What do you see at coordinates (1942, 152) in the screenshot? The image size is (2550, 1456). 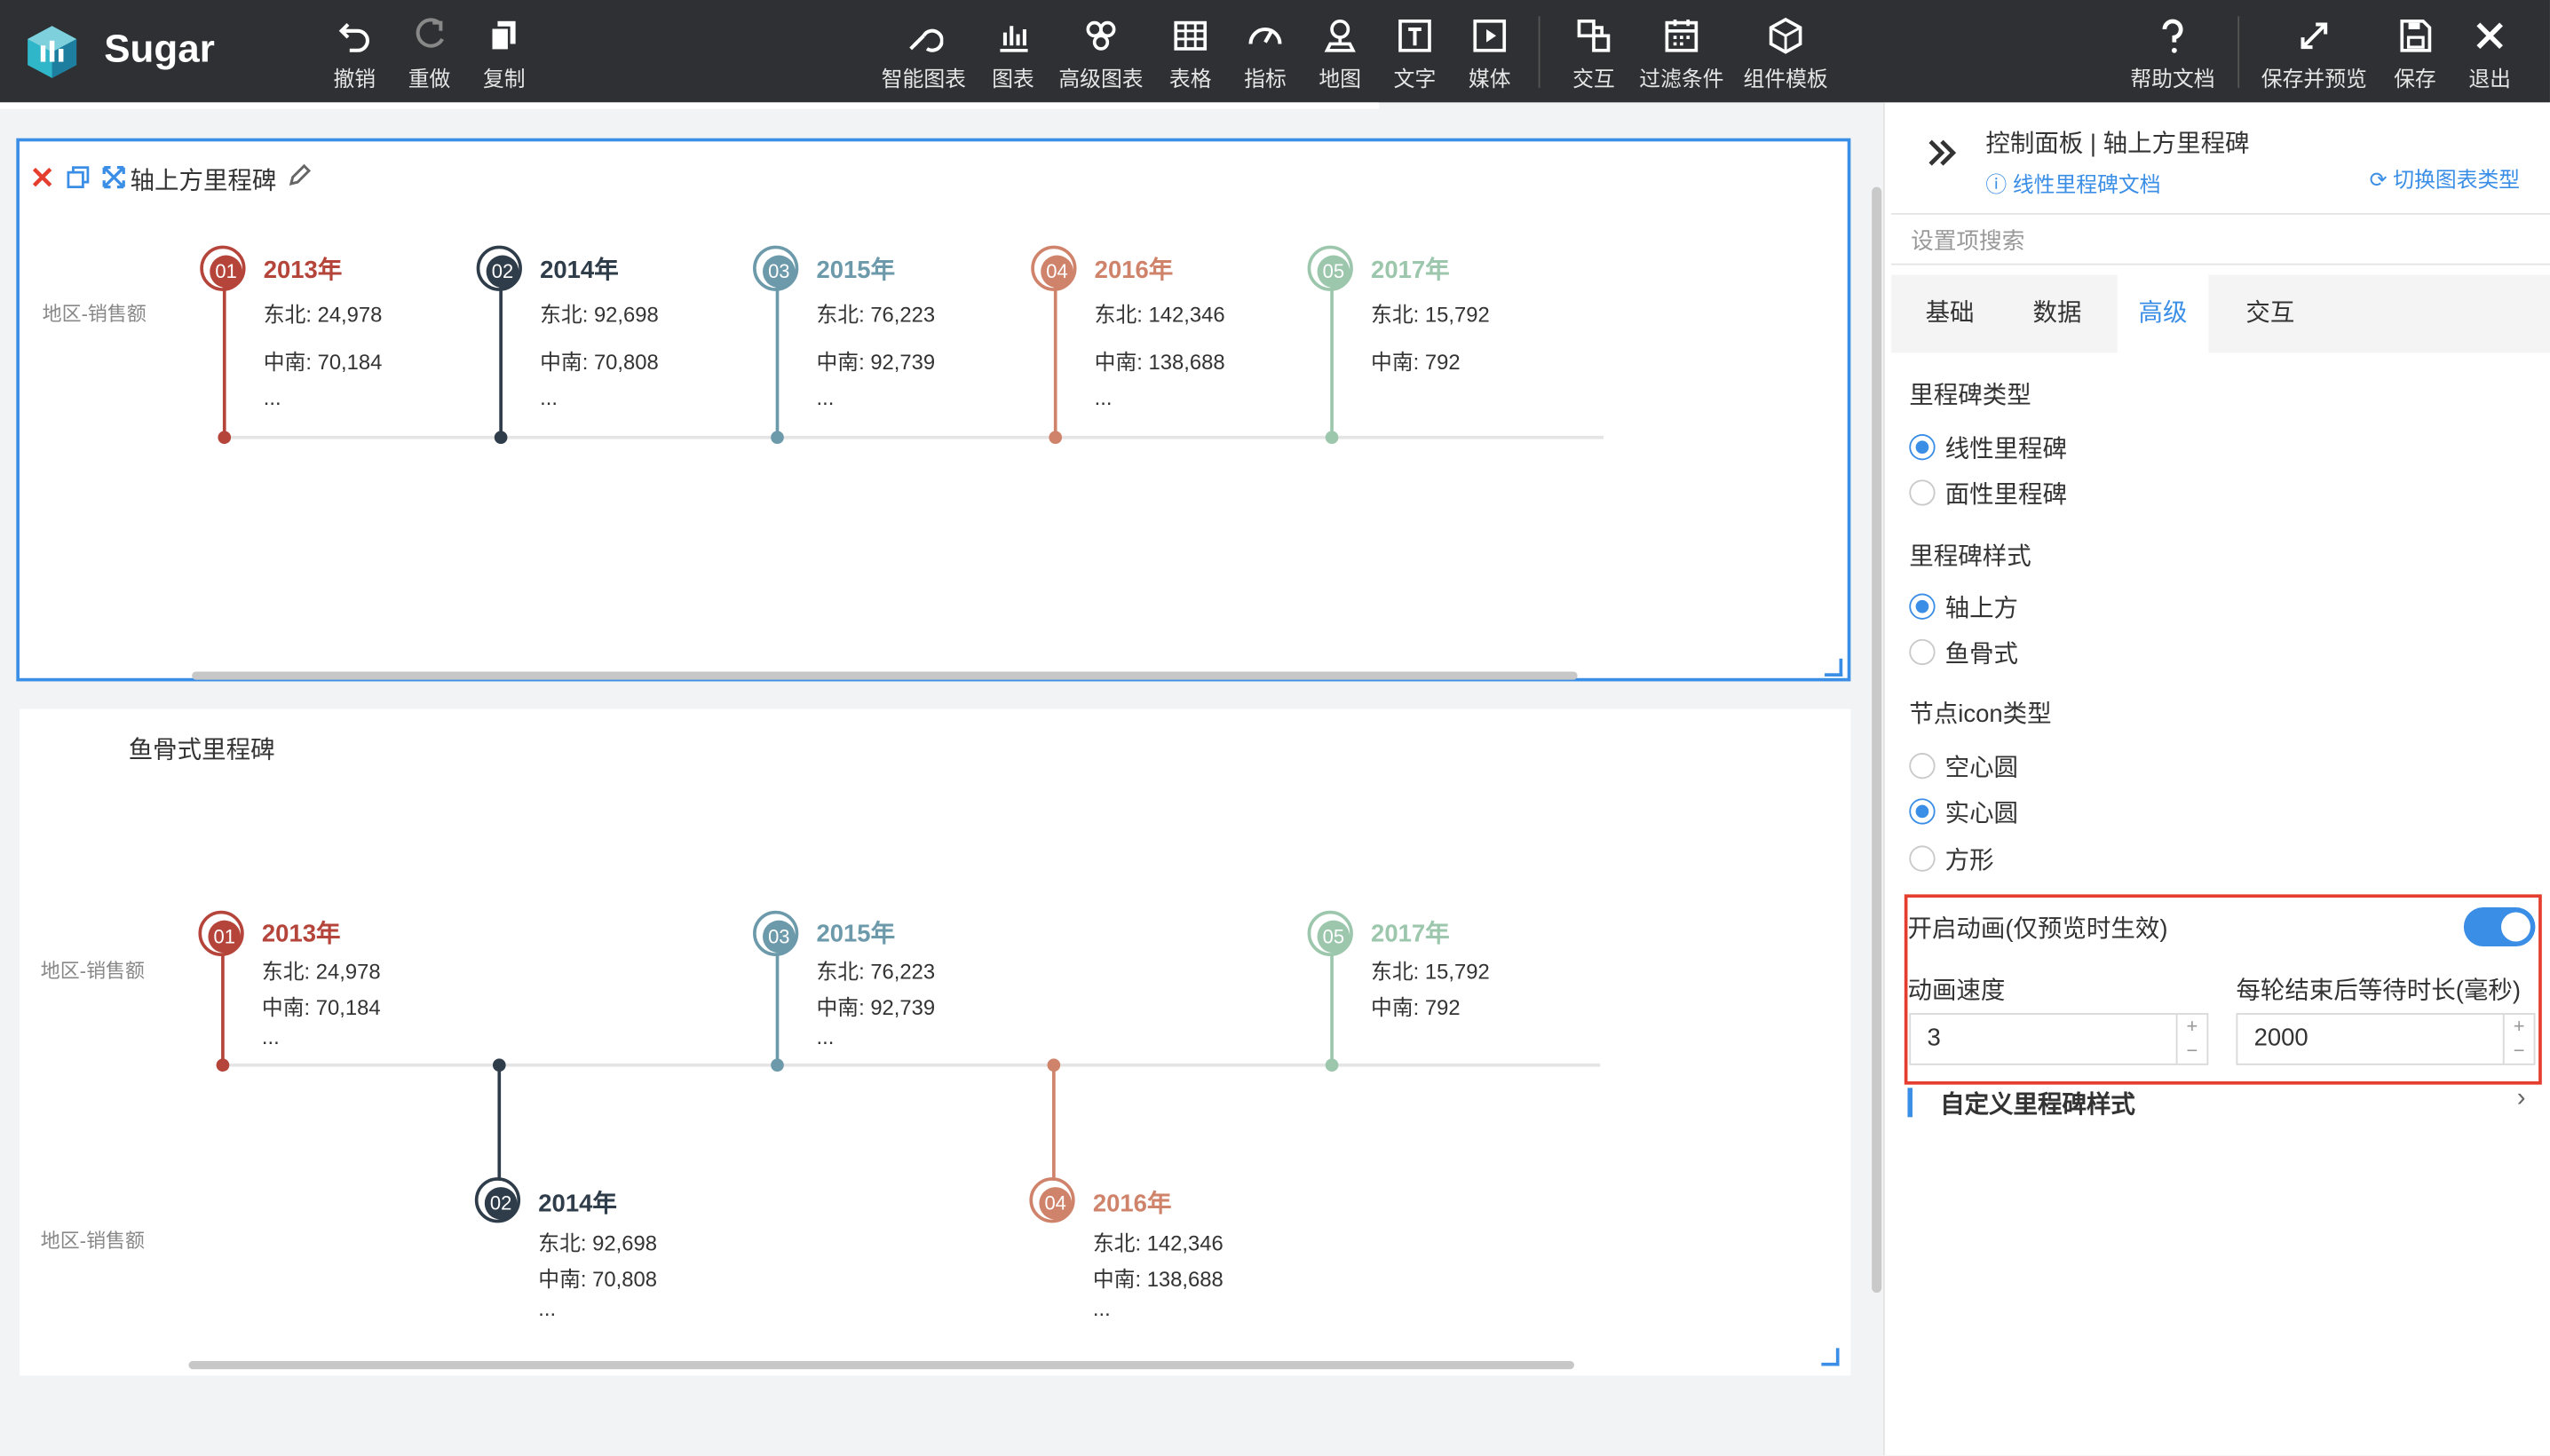 I see `collapse-panel-icon` at bounding box center [1942, 152].